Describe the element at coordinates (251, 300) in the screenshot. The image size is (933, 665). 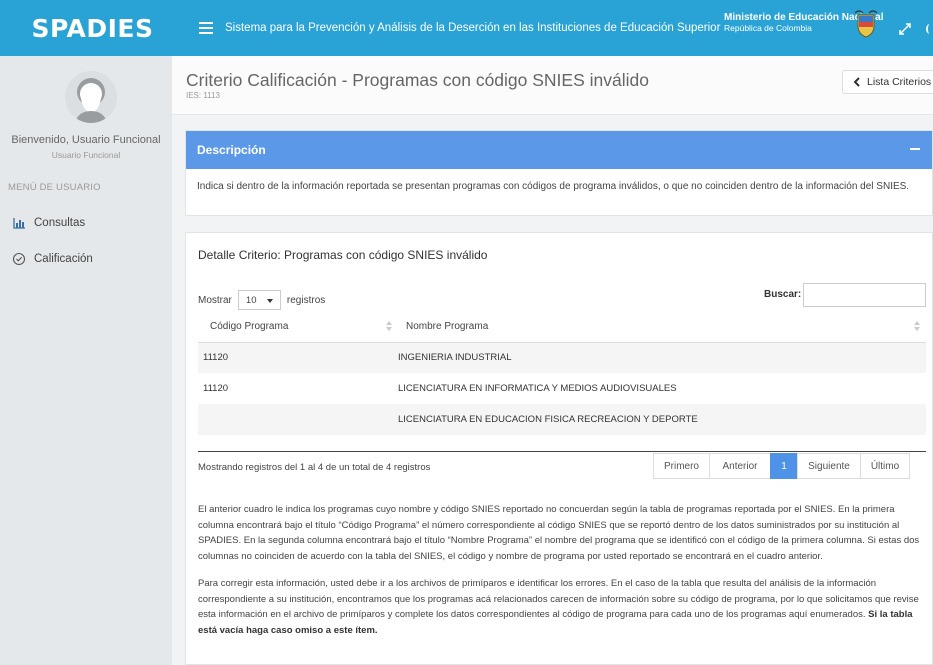
I see `page-size-value: 10` at that location.